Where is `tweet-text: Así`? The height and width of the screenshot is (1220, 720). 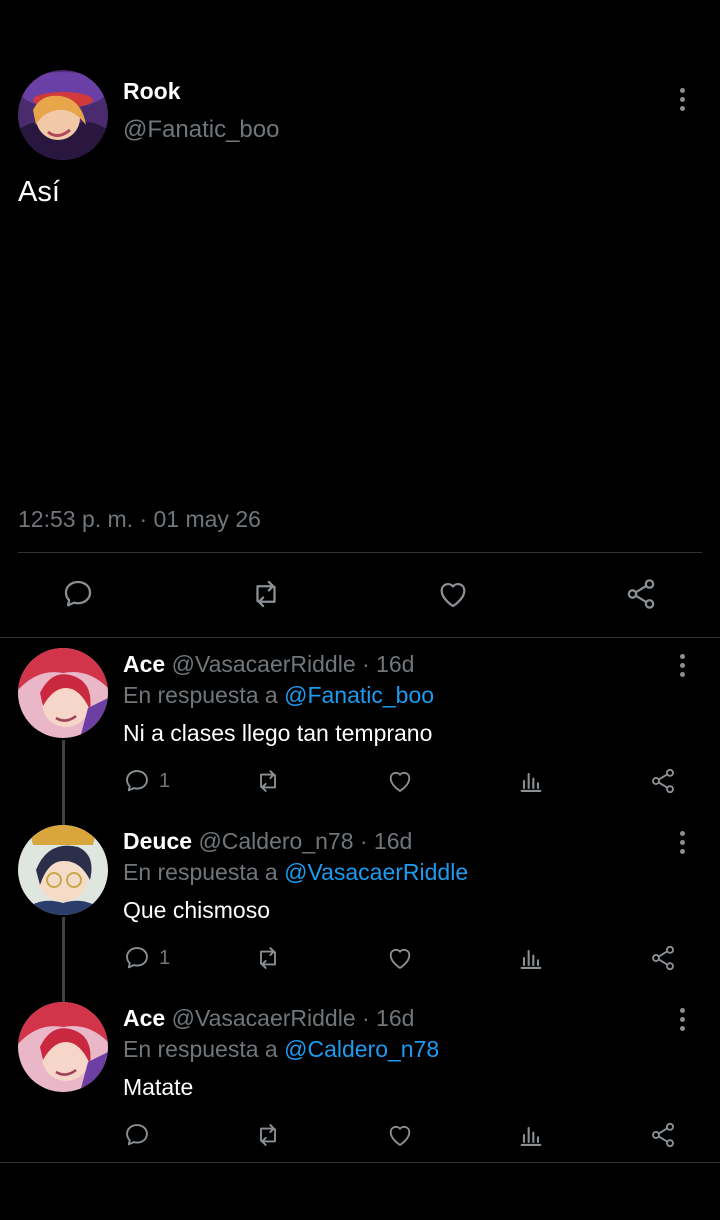 tweet-text: Así is located at coordinates (39, 192).